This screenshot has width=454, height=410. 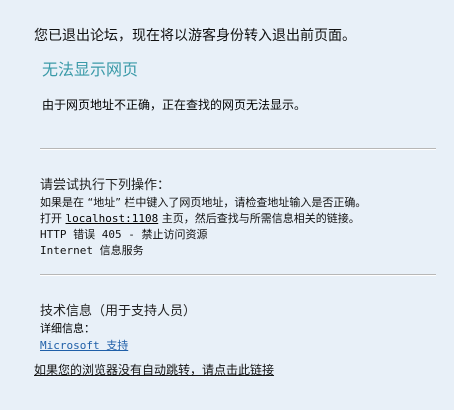 What do you see at coordinates (118, 311) in the screenshot?
I see `tech-info-title: 技术信息（用于支持人员）` at bounding box center [118, 311].